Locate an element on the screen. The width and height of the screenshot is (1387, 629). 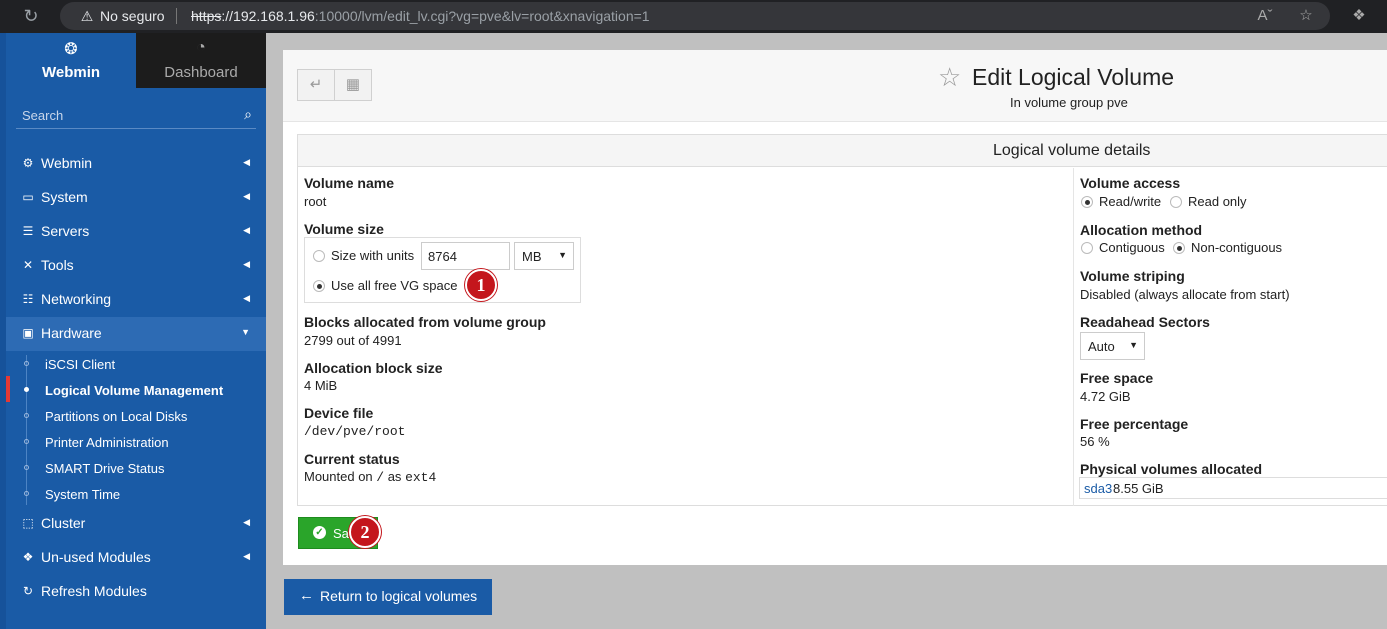
read-write-radio is located at coordinates (1087, 202).